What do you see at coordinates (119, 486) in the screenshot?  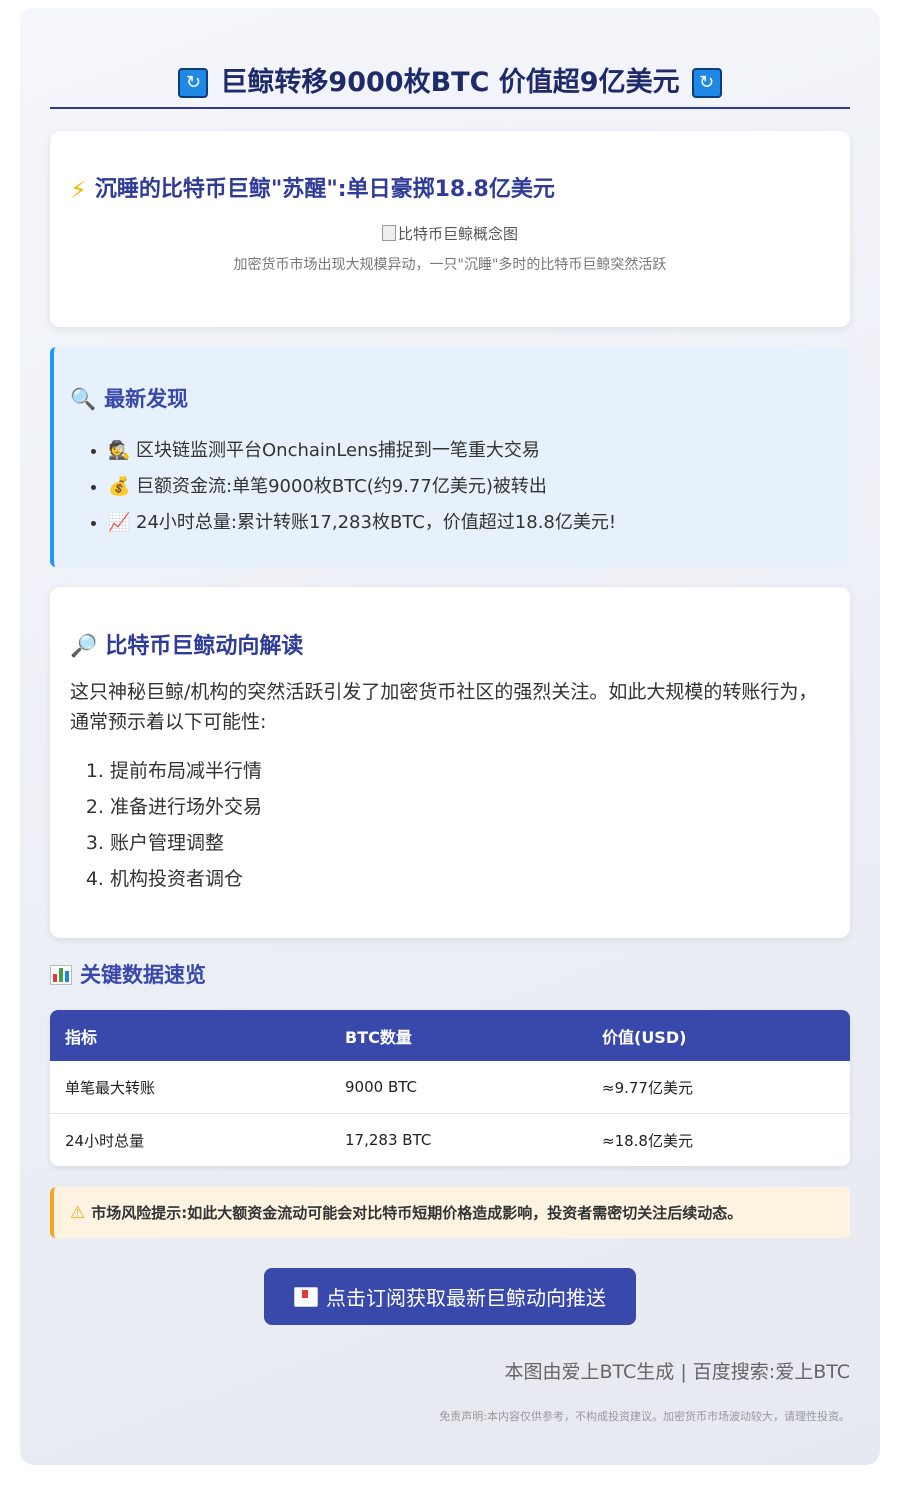 I see `money-bag-icon: 💰` at bounding box center [119, 486].